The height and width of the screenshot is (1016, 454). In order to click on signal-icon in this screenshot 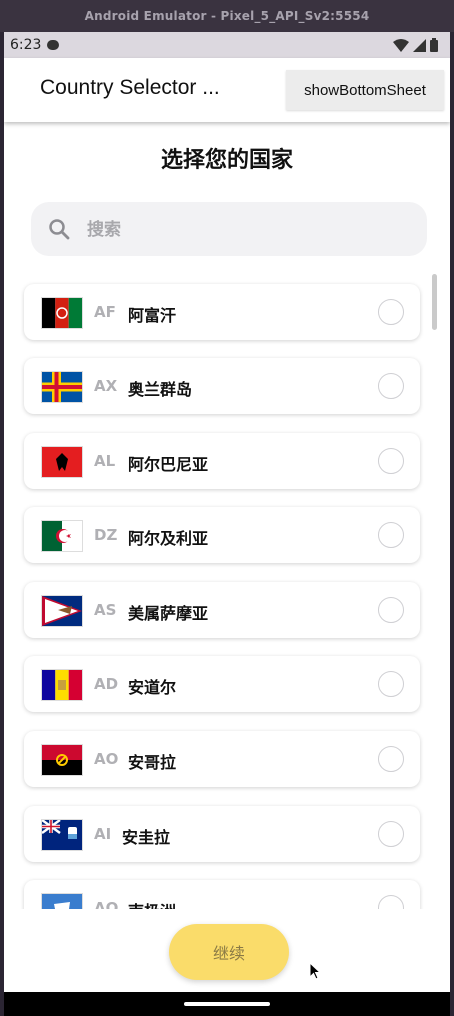, I will do `click(419, 45)`.